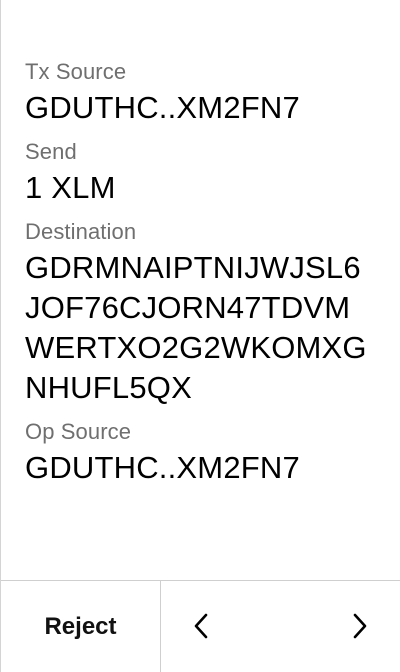 This screenshot has height=672, width=400. I want to click on op-source-label: Op Source, so click(78, 431).